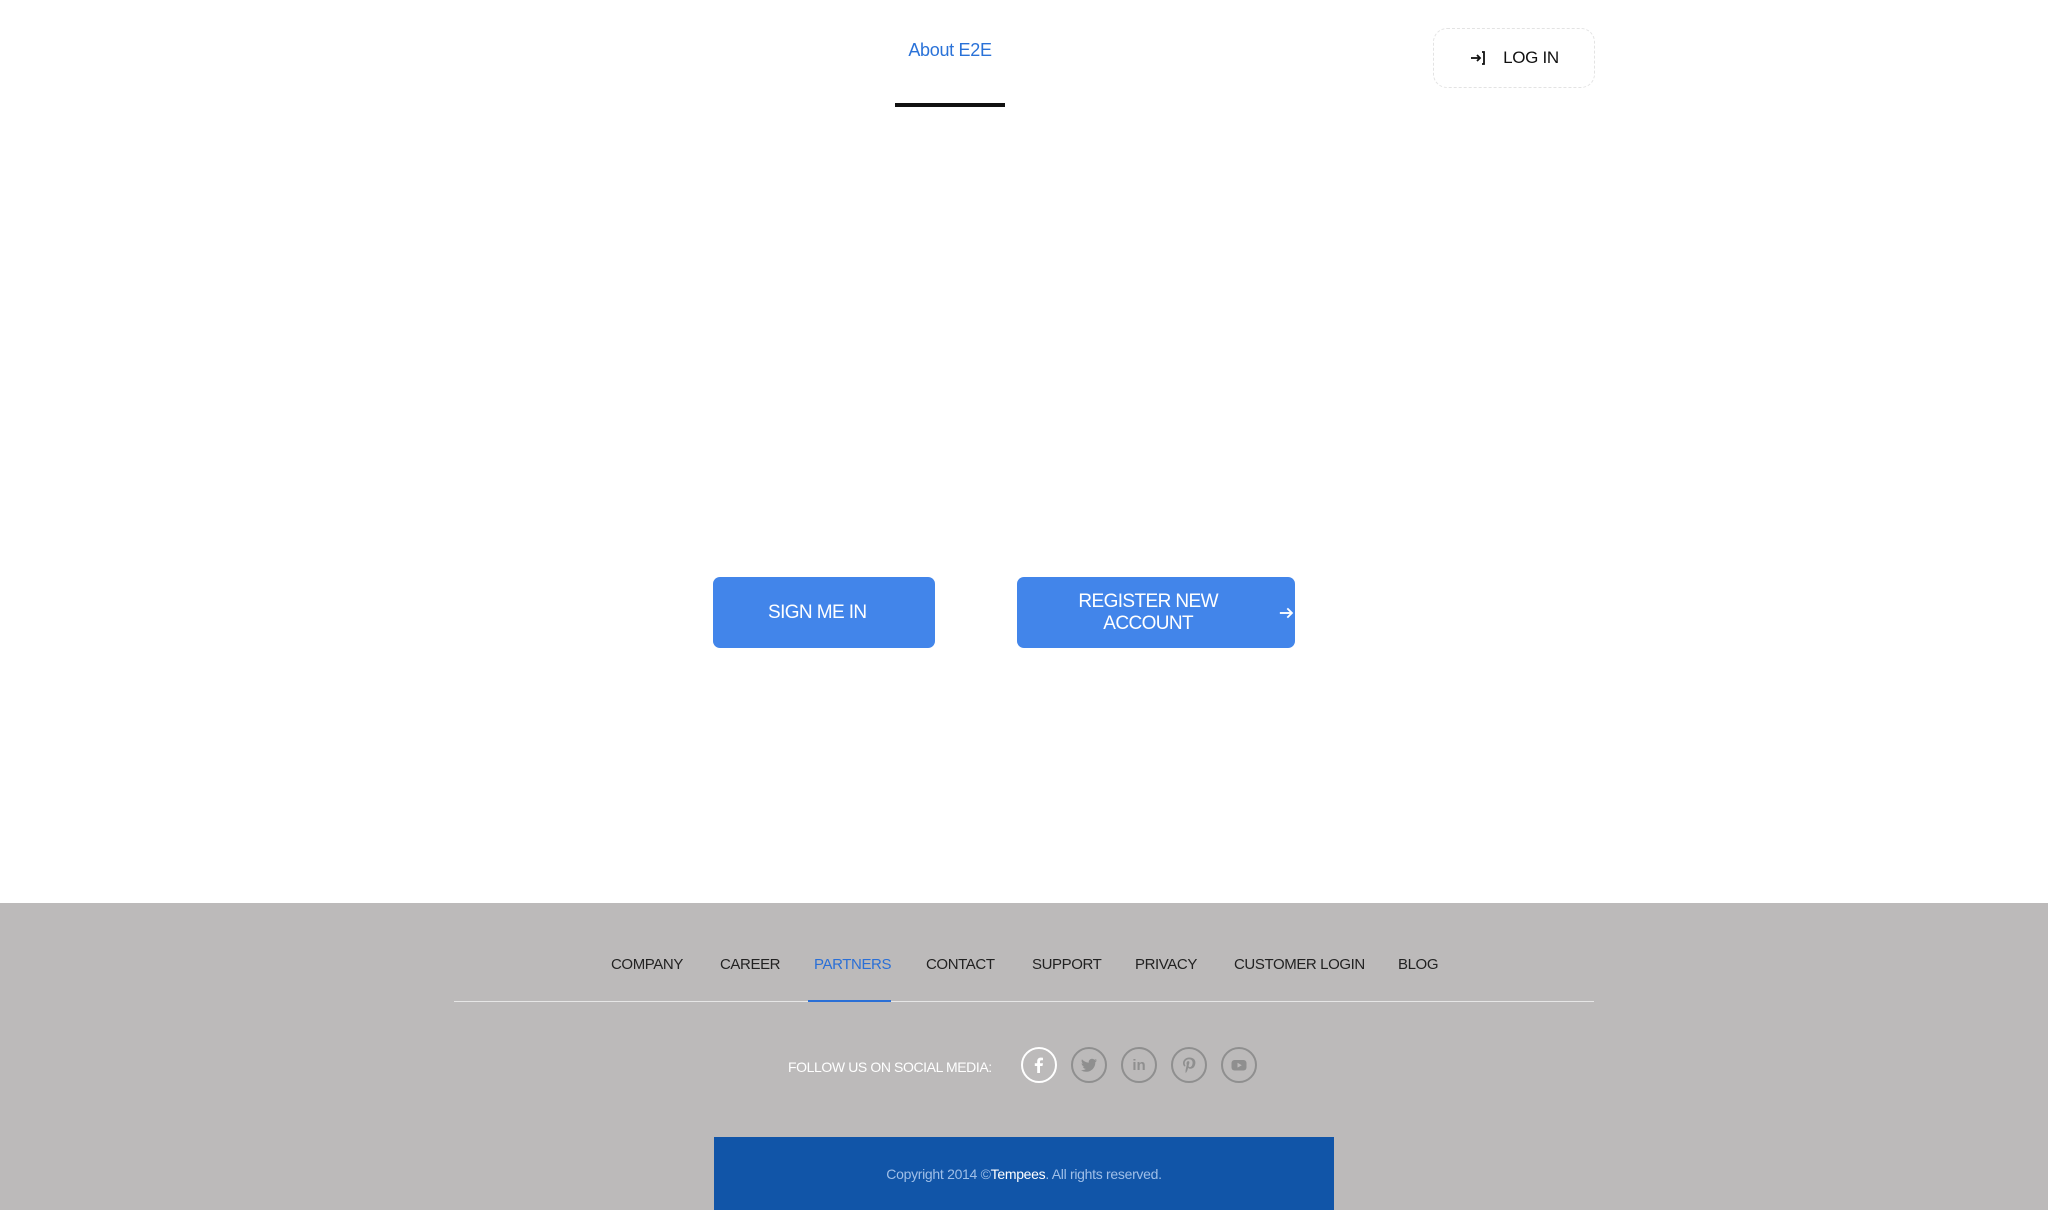 The height and width of the screenshot is (1210, 2048). What do you see at coordinates (849, 1001) in the screenshot?
I see `footer-active-underline` at bounding box center [849, 1001].